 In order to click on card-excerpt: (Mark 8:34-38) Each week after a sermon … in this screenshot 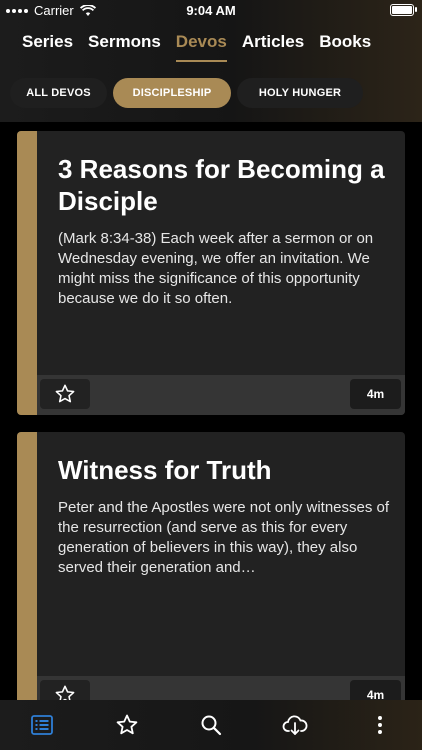, I will do `click(216, 268)`.